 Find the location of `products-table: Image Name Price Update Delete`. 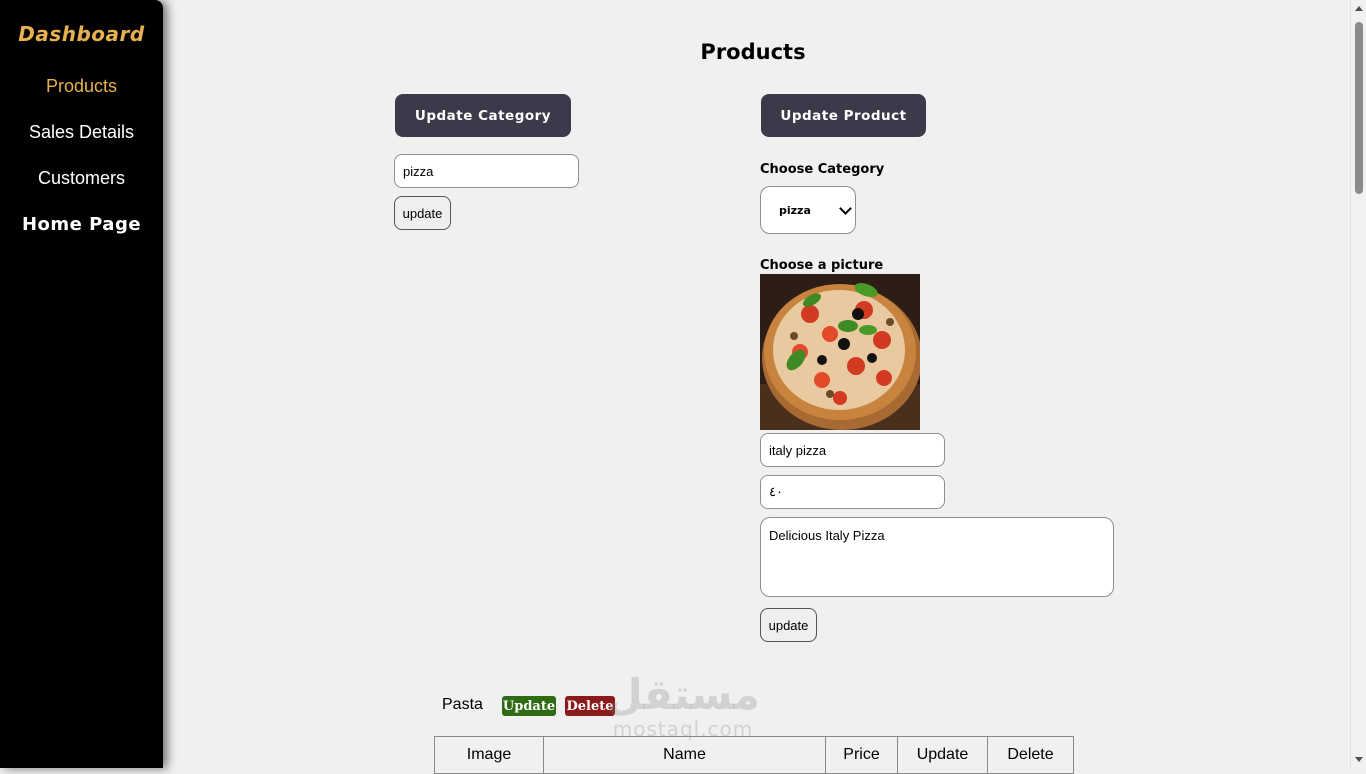

products-table: Image Name Price Update Delete is located at coordinates (754, 755).